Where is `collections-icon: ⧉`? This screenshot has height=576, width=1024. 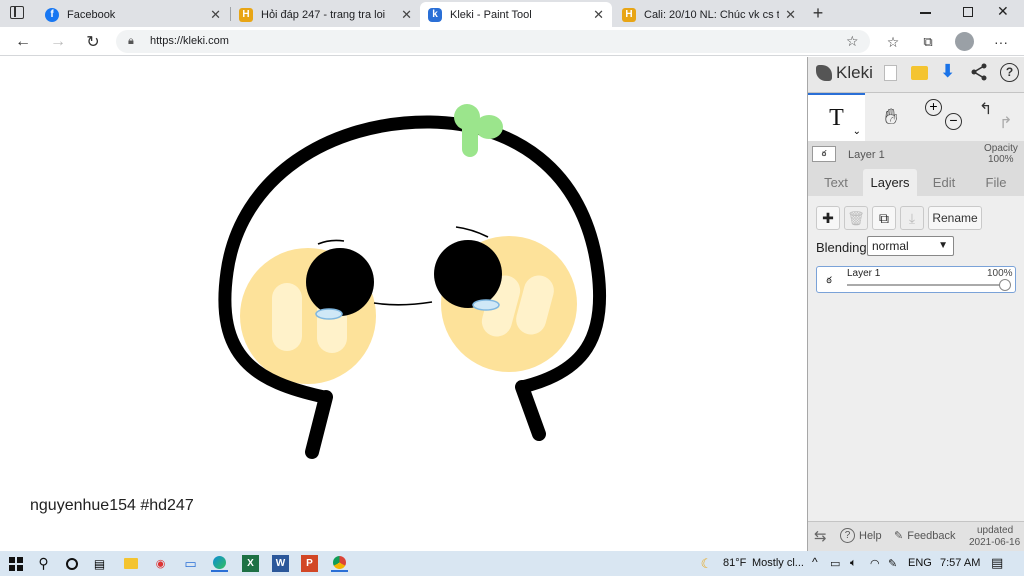 collections-icon: ⧉ is located at coordinates (928, 42).